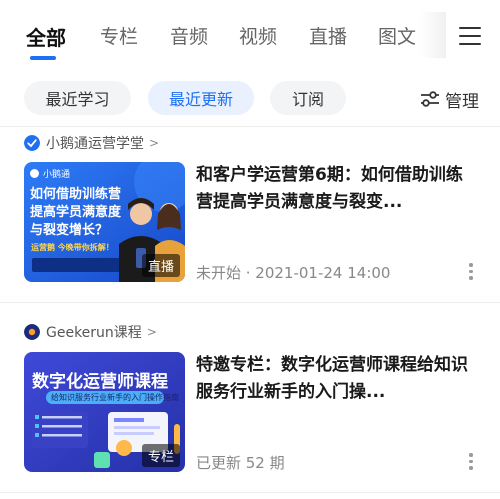 This screenshot has height=499, width=500. What do you see at coordinates (462, 101) in the screenshot?
I see `manage-label: 管理` at bounding box center [462, 101].